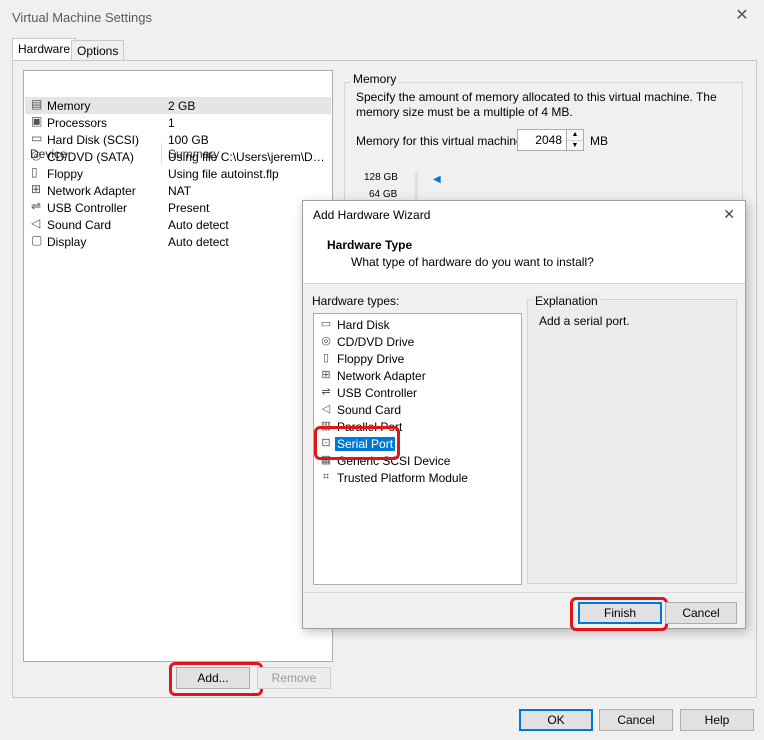 This screenshot has height=740, width=764. Describe the element at coordinates (416, 187) in the screenshot. I see `memory-slider-track` at that location.